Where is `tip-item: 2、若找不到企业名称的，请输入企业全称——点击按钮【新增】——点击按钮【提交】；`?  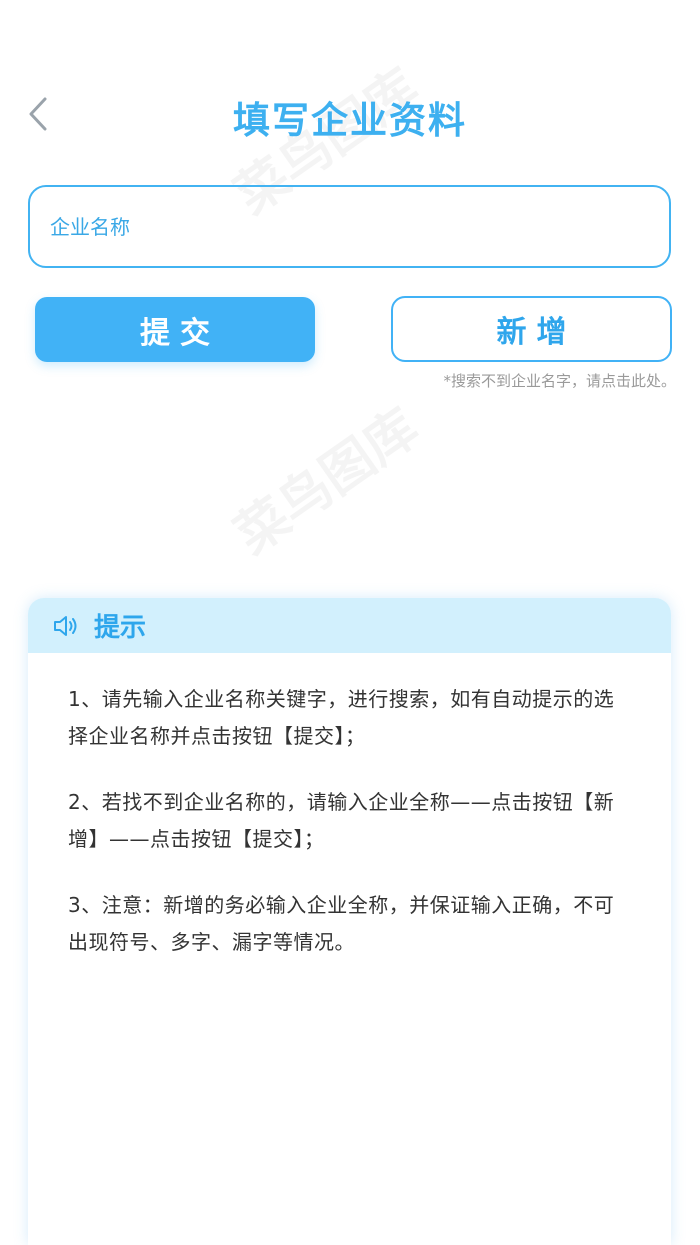 tip-item: 2、若找不到企业名称的，请输入企业全称——点击按钮【新增】——点击按钮【提交】； is located at coordinates (341, 820).